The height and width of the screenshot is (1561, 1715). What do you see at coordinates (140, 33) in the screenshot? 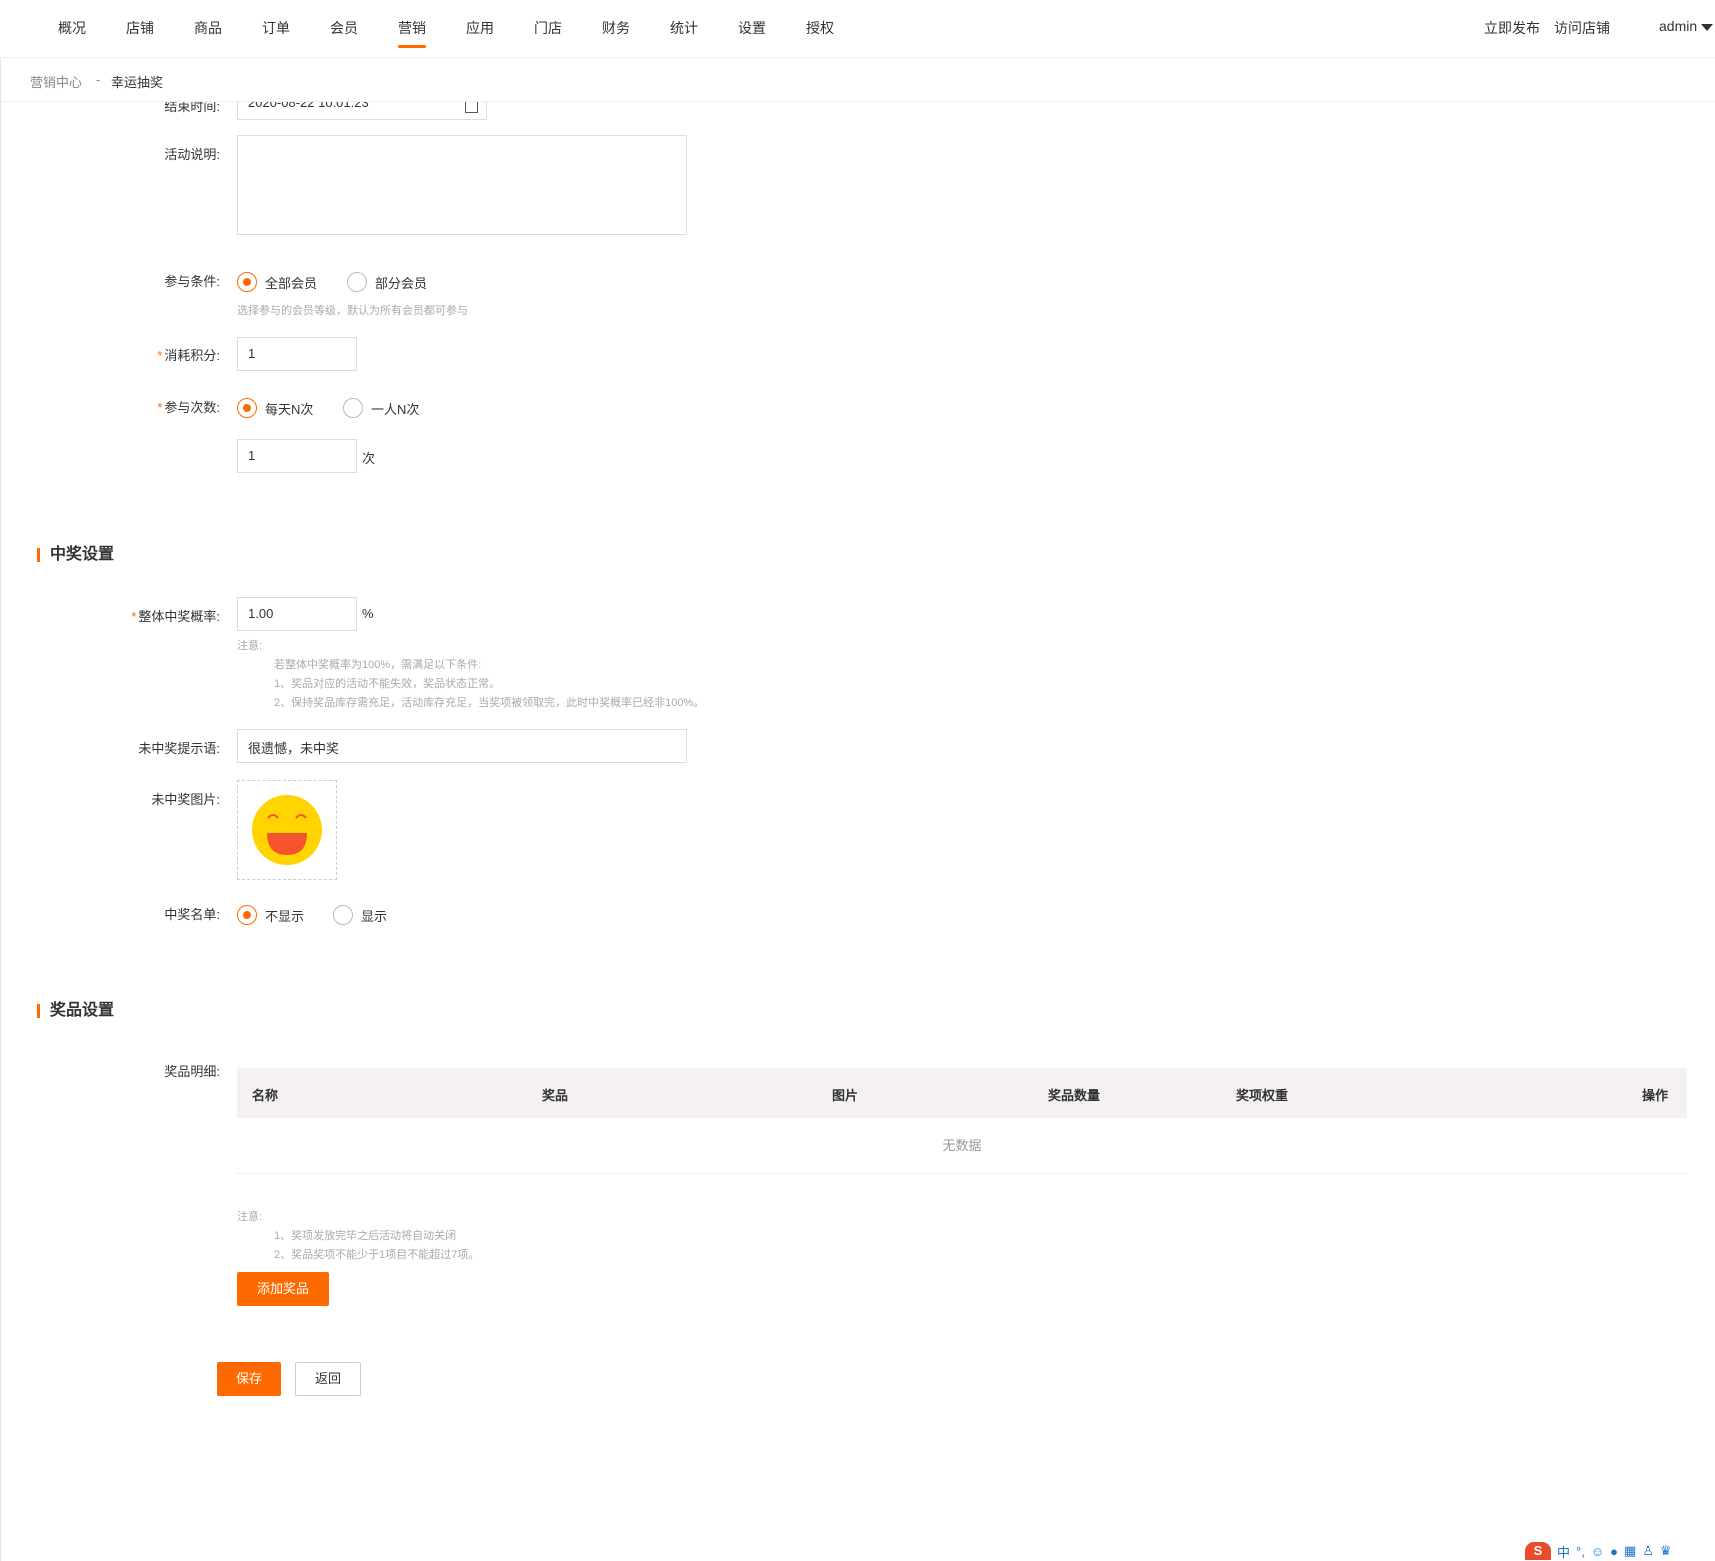
I see `nav-item-store: 店铺` at bounding box center [140, 33].